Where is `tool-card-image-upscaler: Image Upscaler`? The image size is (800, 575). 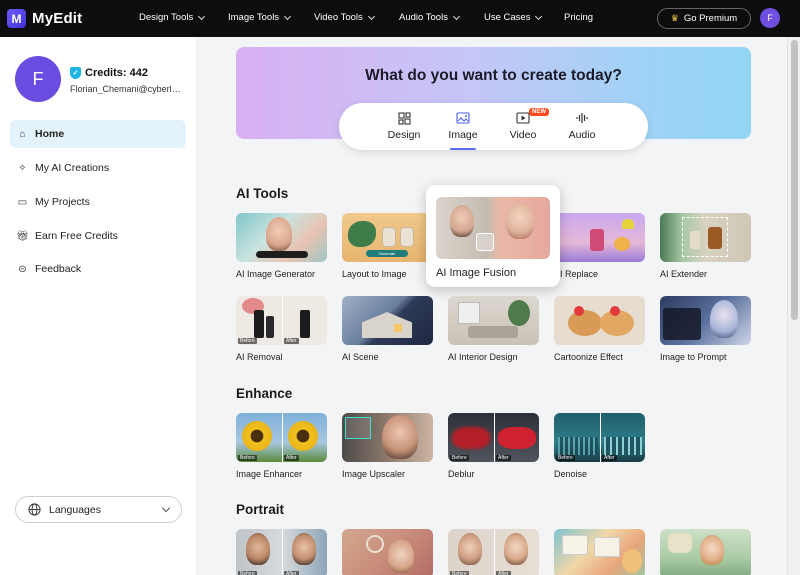
tool-card-image-upscaler: Image Upscaler is located at coordinates (387, 446).